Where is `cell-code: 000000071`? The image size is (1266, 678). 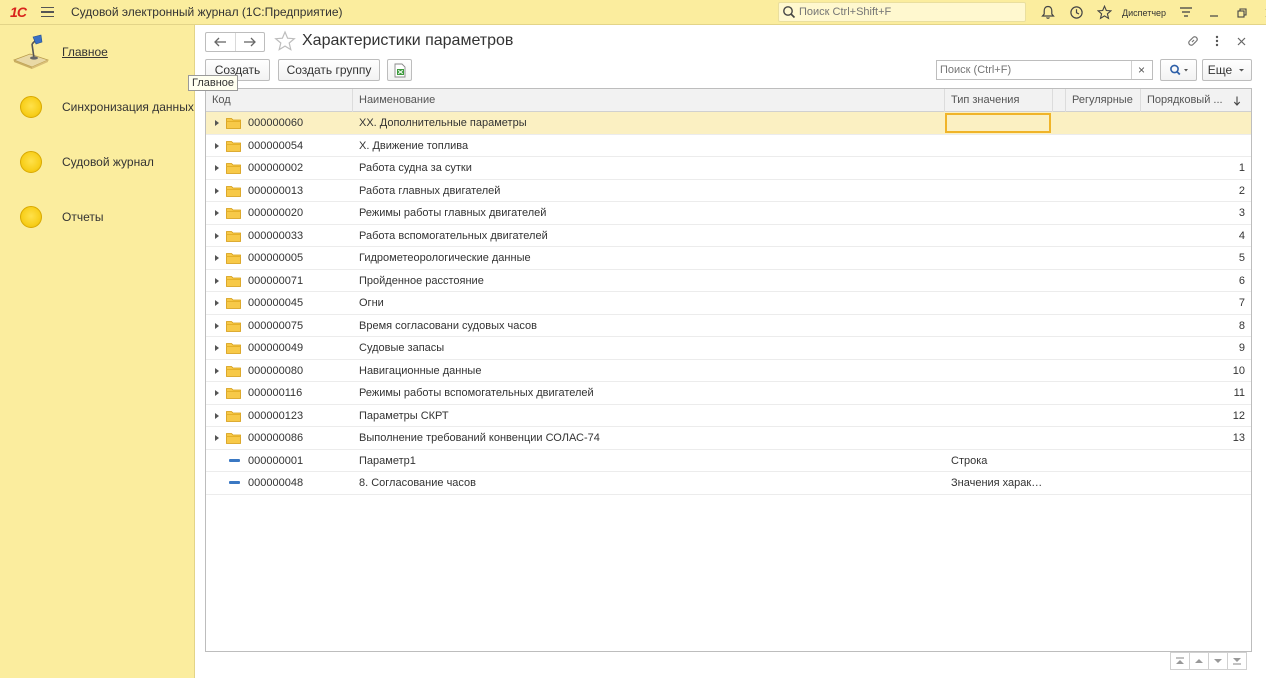
cell-code: 000000071 is located at coordinates (276, 280).